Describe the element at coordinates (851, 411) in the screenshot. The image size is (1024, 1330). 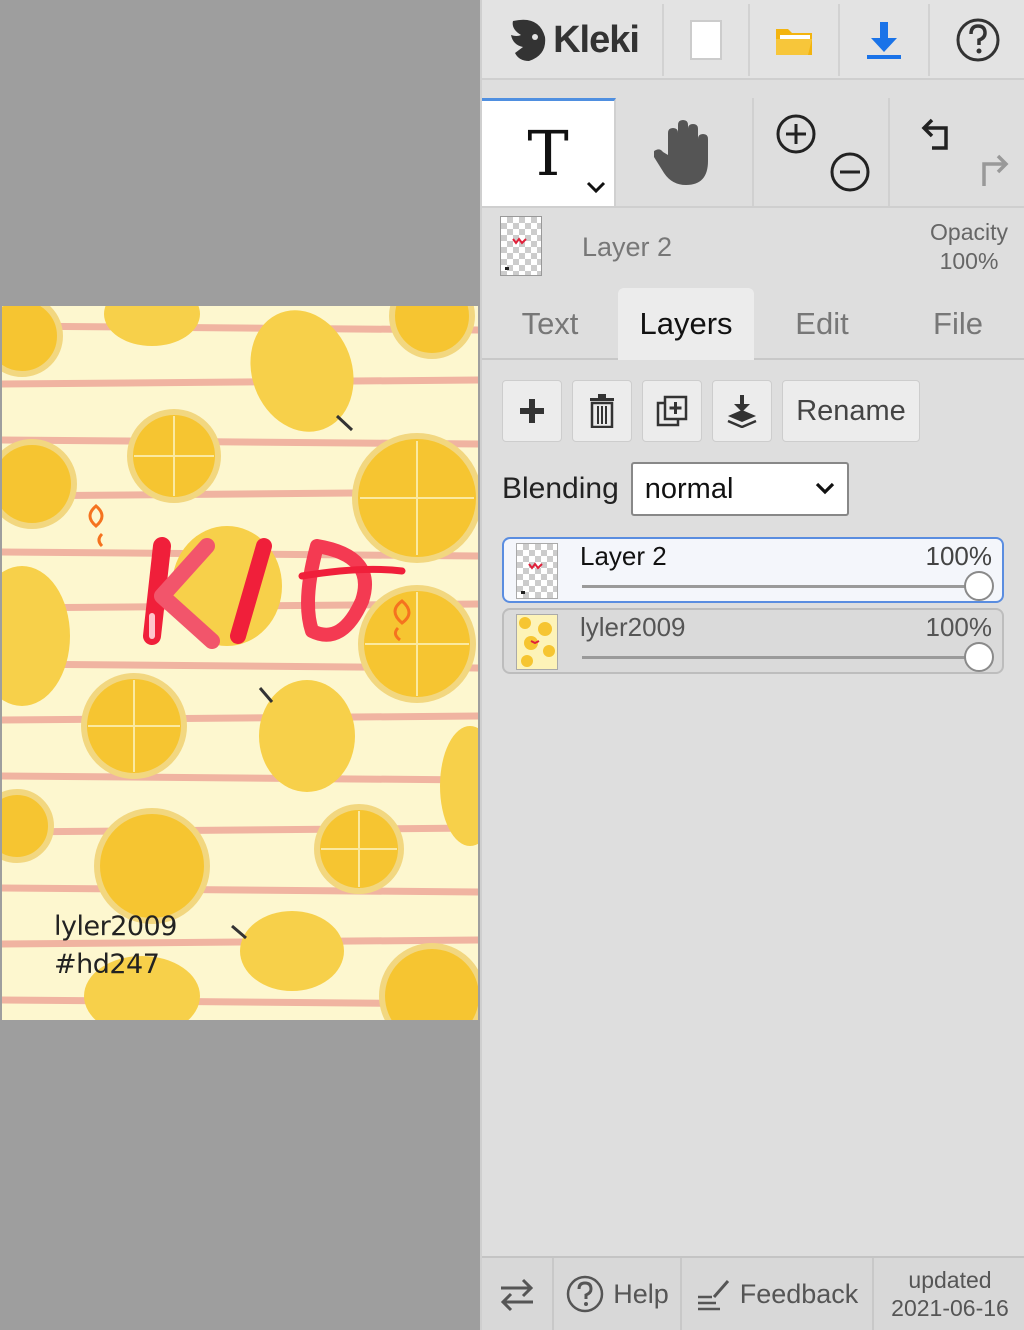
I see `rename-layer-button: Rename` at that location.